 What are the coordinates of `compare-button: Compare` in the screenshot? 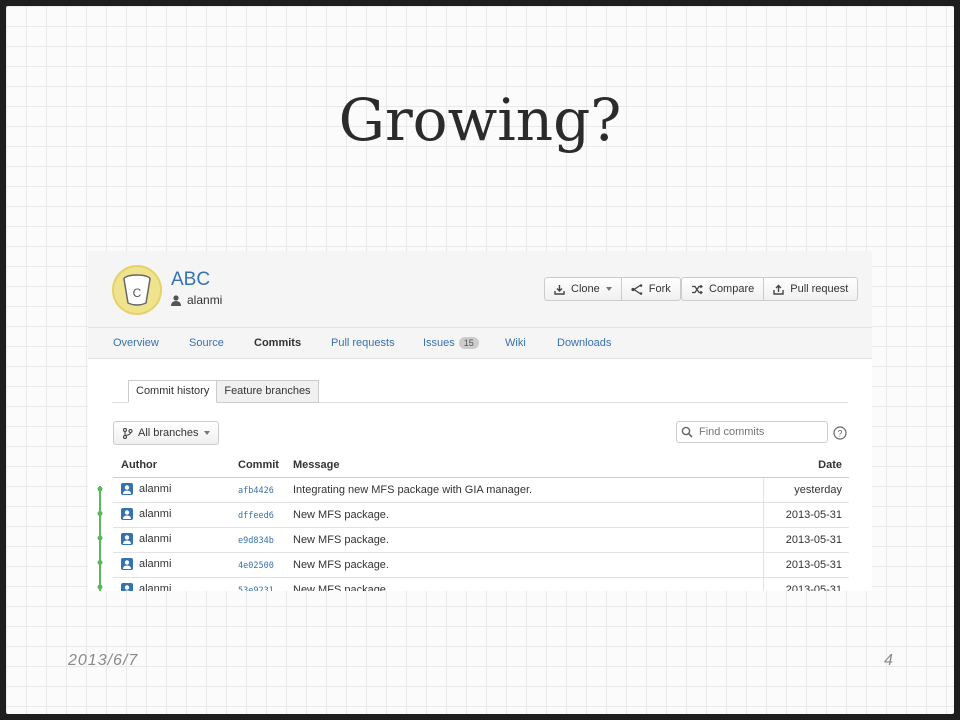 It's located at (723, 289).